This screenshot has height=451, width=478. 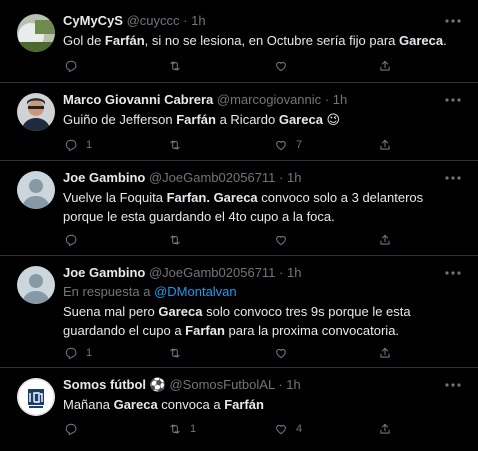 What do you see at coordinates (138, 99) in the screenshot?
I see `author-name: Marco Giovanni Cabrera` at bounding box center [138, 99].